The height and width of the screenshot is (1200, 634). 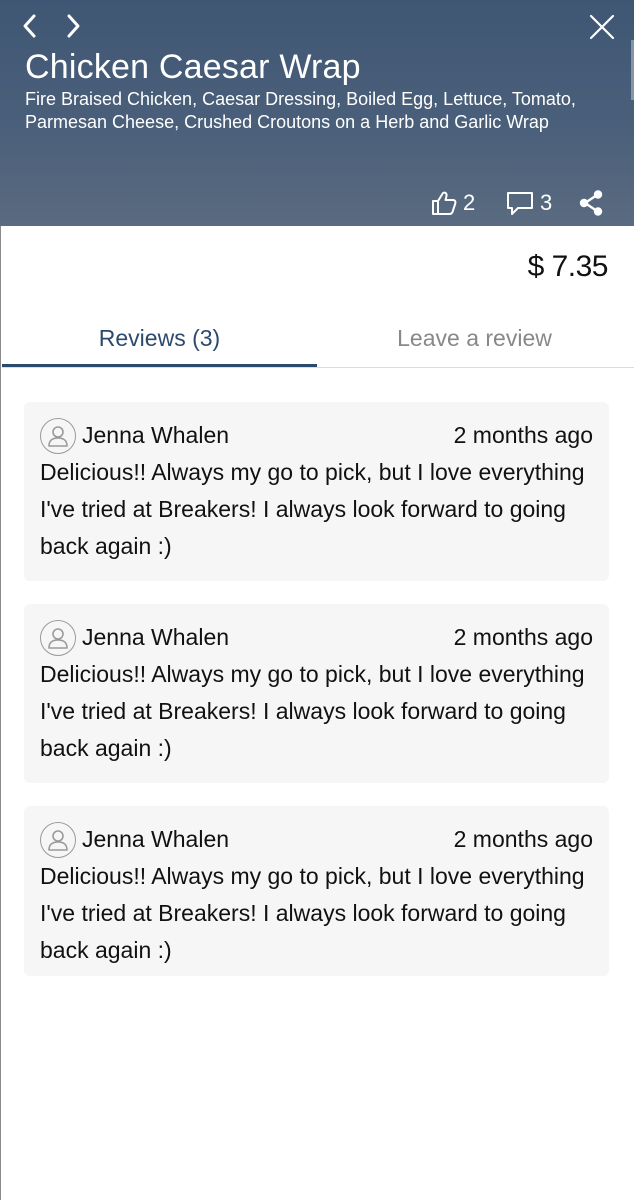 I want to click on review-tabs: Reviews (3) Leave a review, so click(x=318, y=340).